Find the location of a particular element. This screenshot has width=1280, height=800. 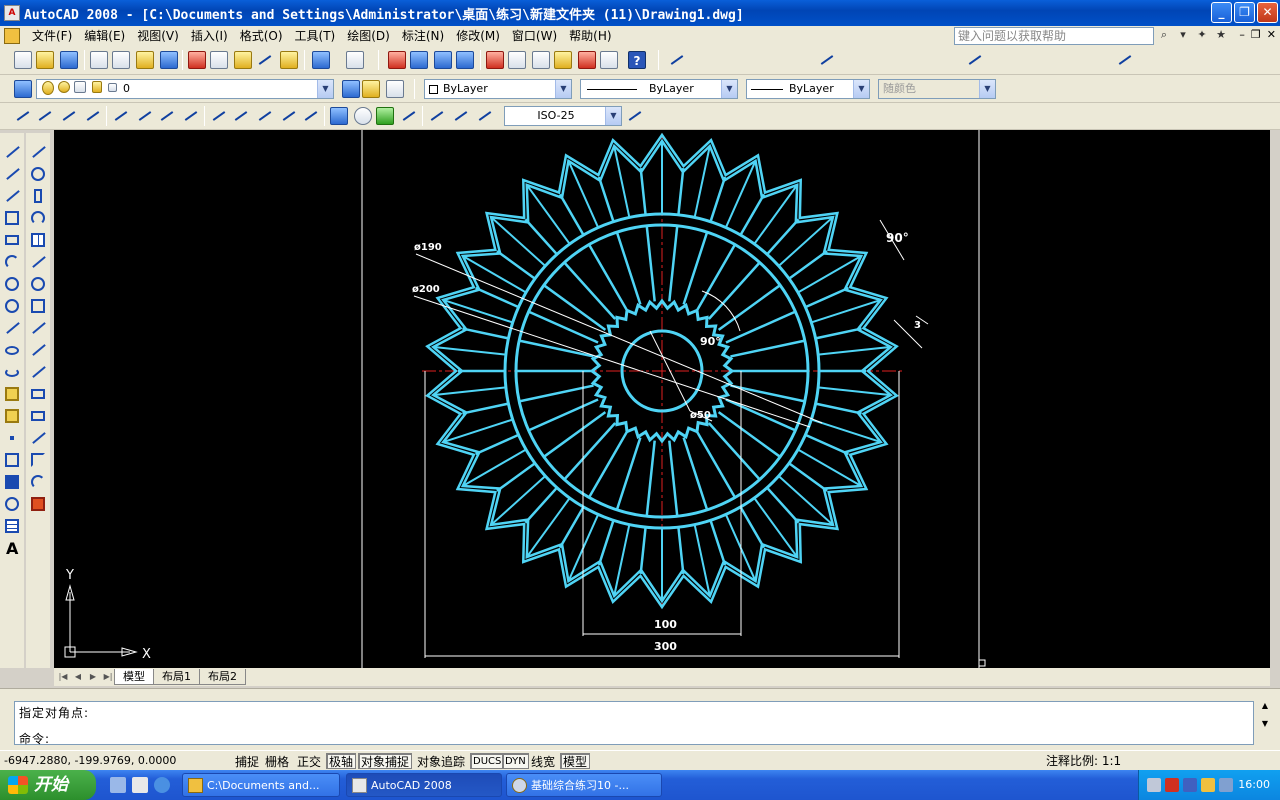

lineweight-select: ByLayer ▼ is located at coordinates (808, 89).